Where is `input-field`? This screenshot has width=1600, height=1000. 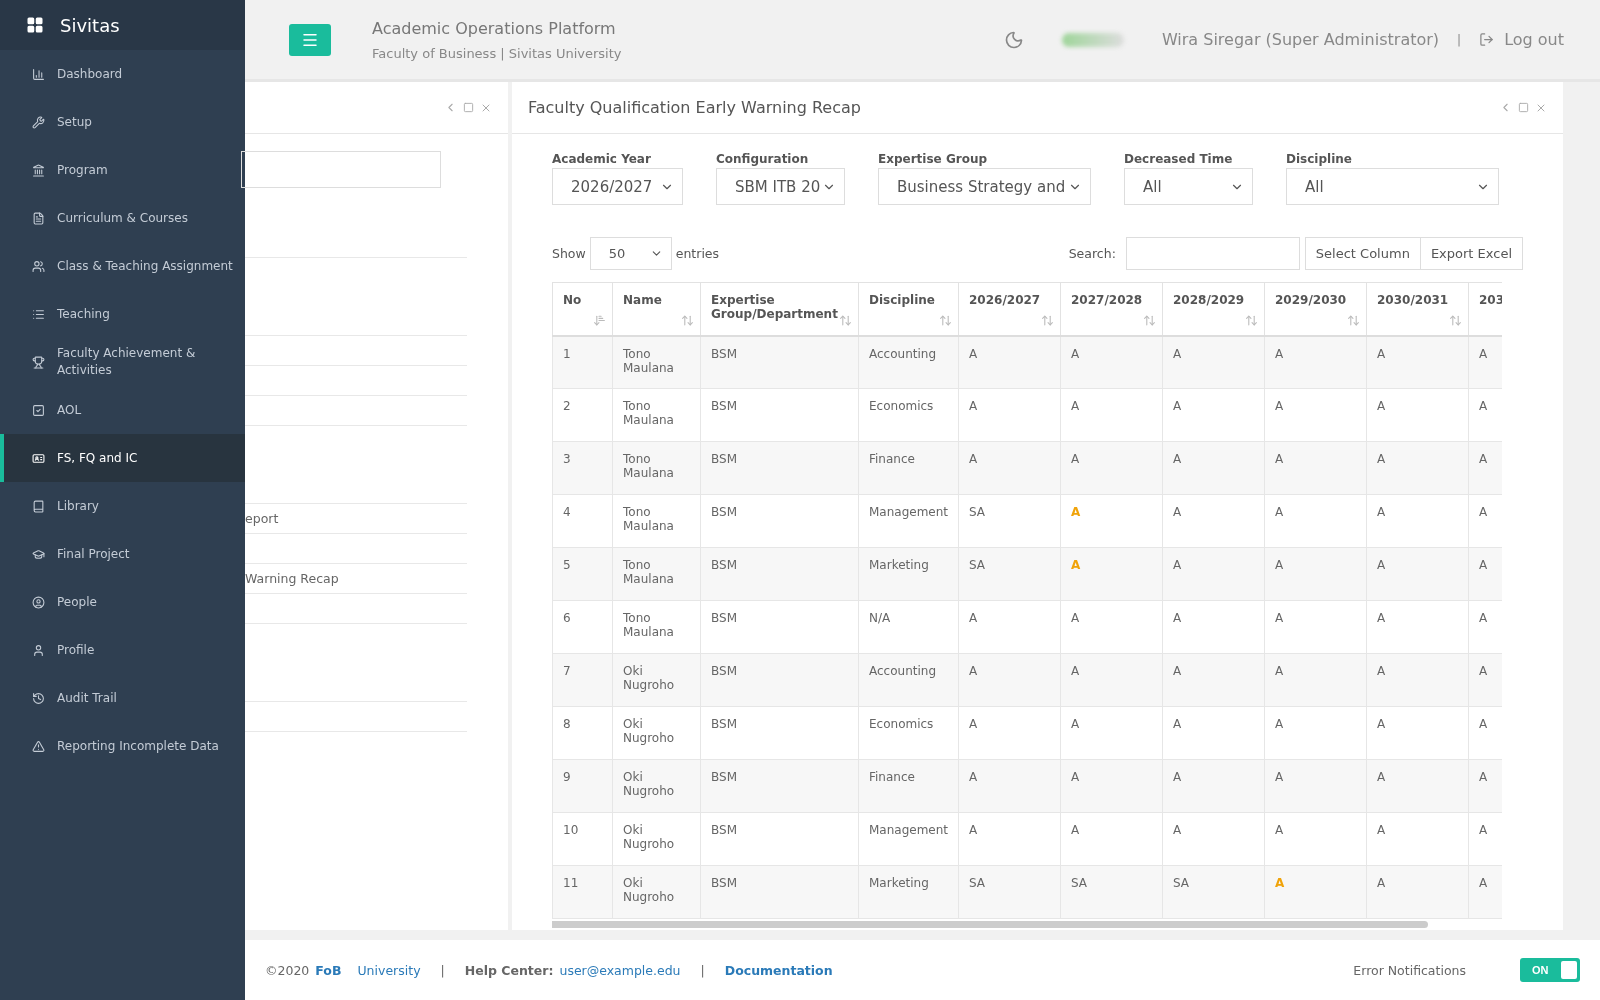
input-field is located at coordinates (341, 169).